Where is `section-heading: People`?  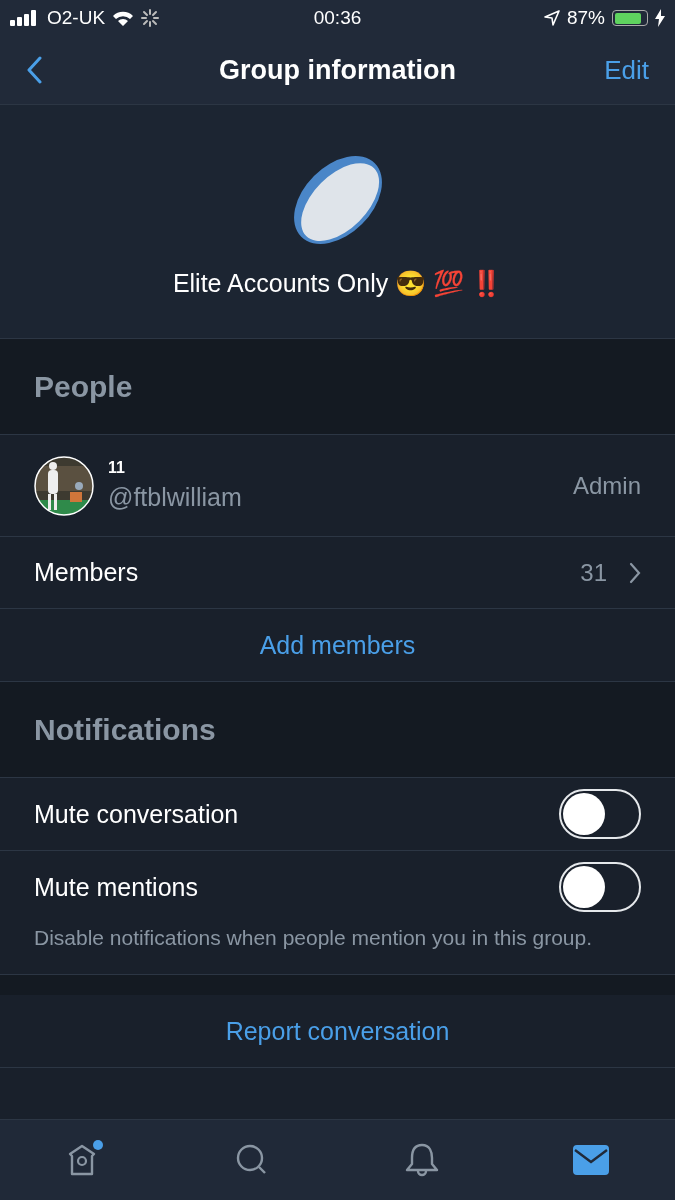
section-heading: People is located at coordinates (83, 386).